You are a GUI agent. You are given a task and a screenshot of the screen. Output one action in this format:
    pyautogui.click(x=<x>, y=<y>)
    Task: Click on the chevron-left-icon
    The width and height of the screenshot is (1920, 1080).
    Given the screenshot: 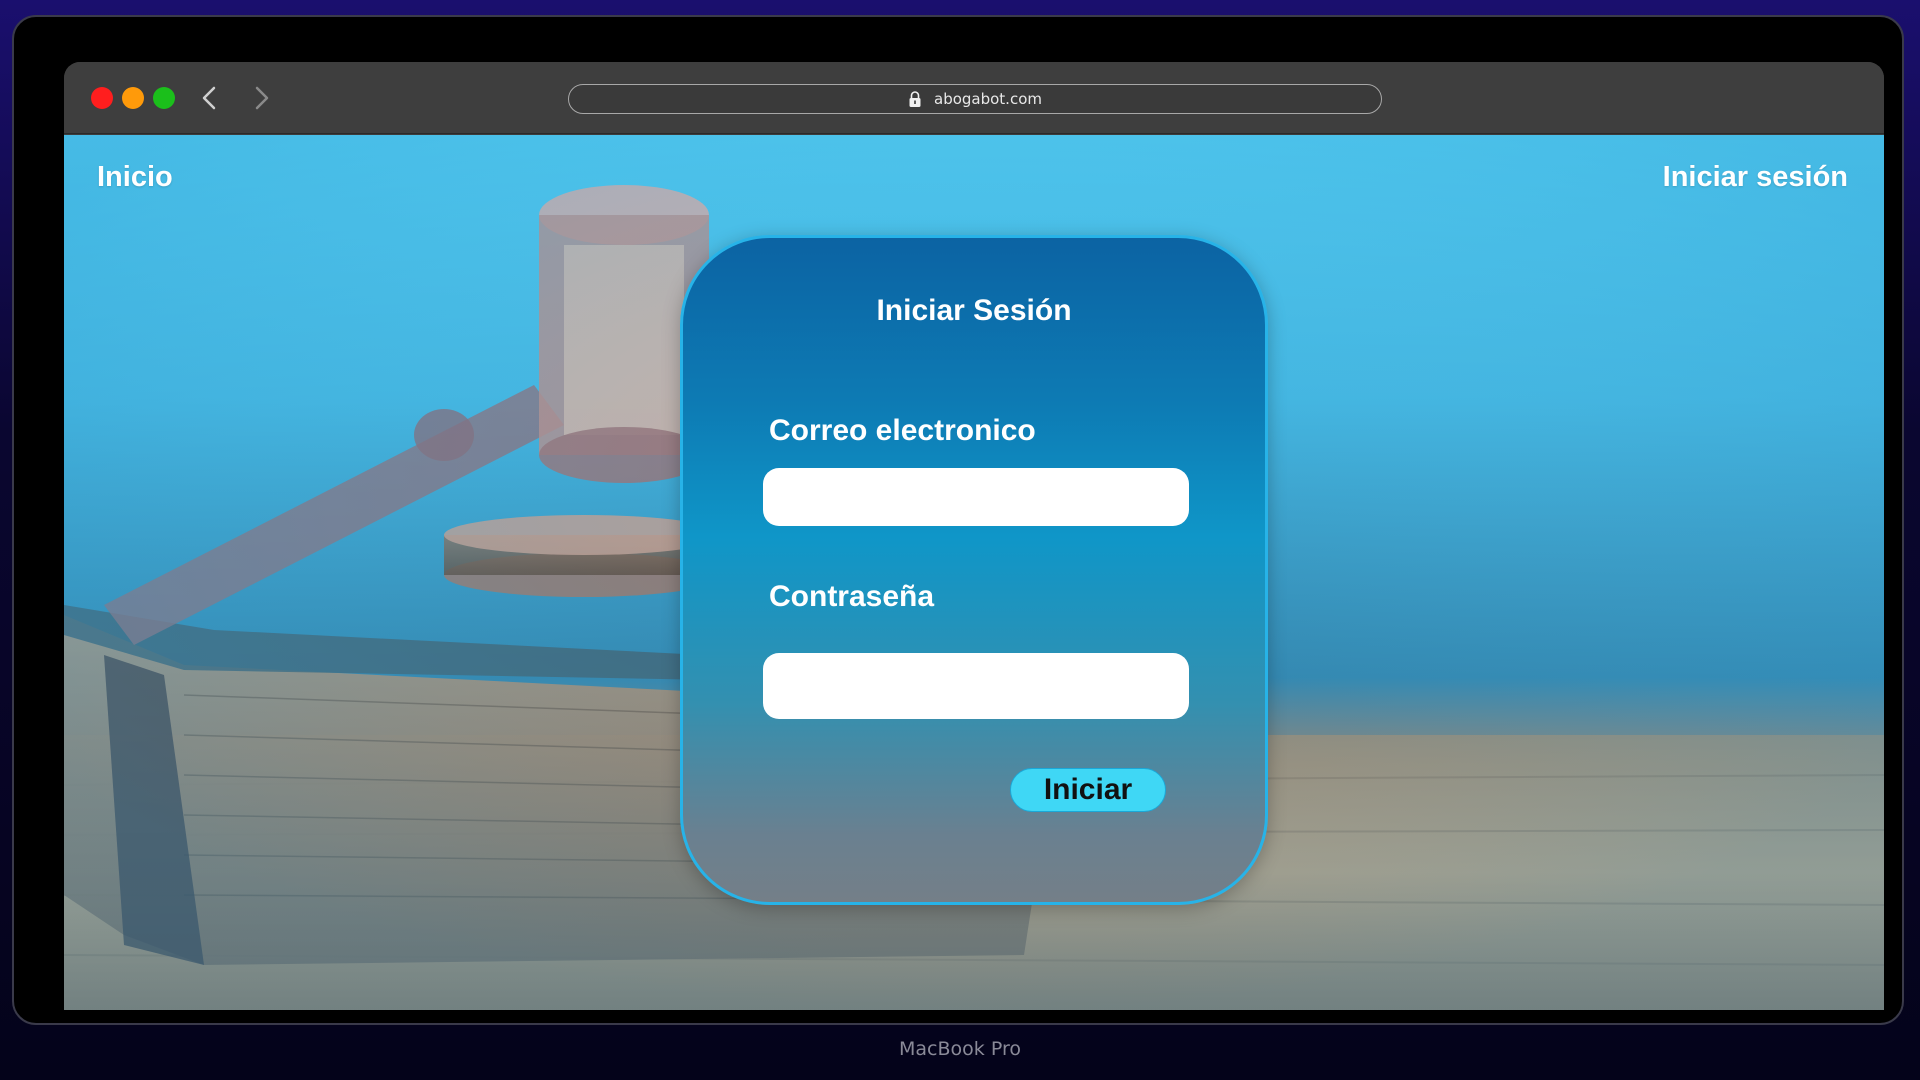 What is the action you would take?
    pyautogui.click(x=209, y=98)
    